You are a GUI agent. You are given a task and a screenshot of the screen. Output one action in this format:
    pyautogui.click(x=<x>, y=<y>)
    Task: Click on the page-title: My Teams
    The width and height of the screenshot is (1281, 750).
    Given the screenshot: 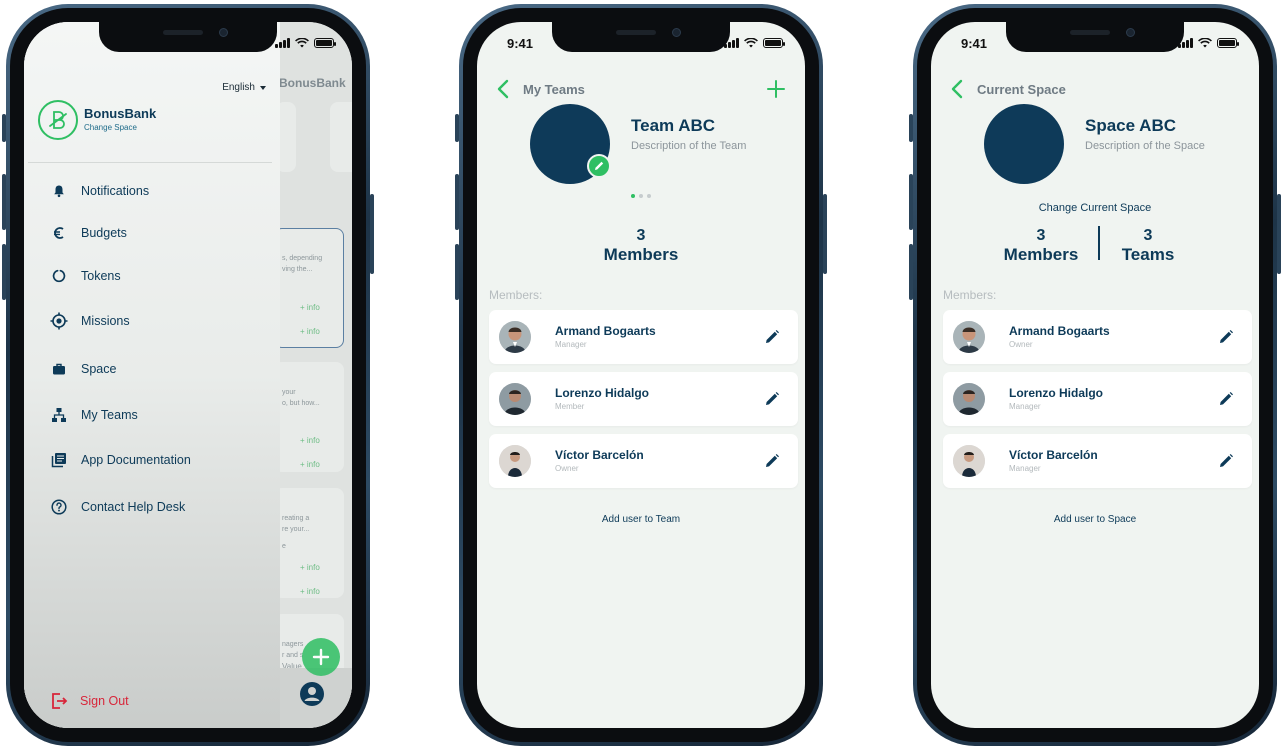 What is the action you would take?
    pyautogui.click(x=554, y=89)
    